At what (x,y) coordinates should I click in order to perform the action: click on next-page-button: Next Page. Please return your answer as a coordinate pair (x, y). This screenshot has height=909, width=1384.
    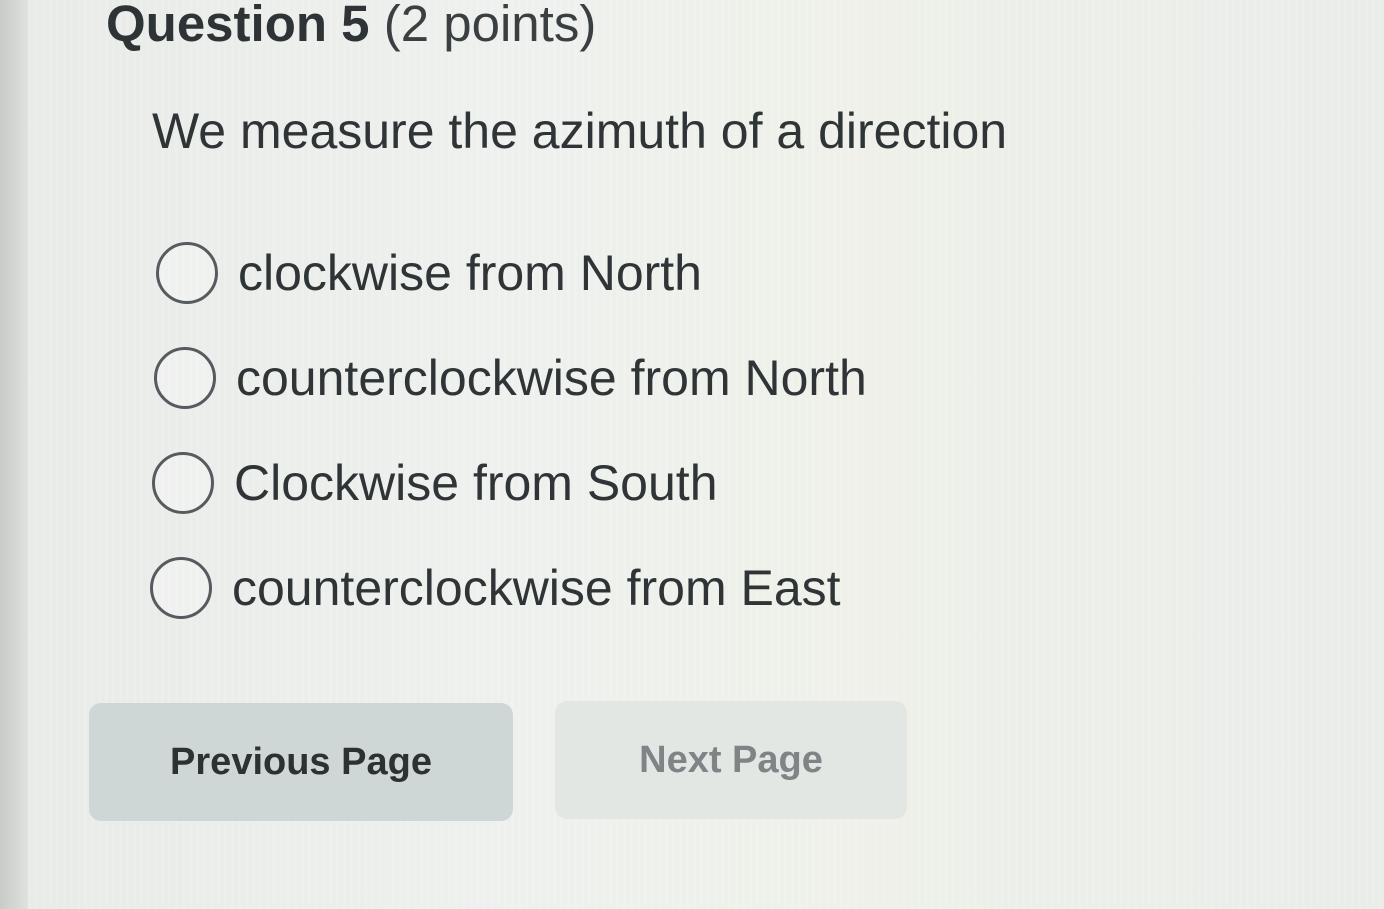
    Looking at the image, I should click on (731, 760).